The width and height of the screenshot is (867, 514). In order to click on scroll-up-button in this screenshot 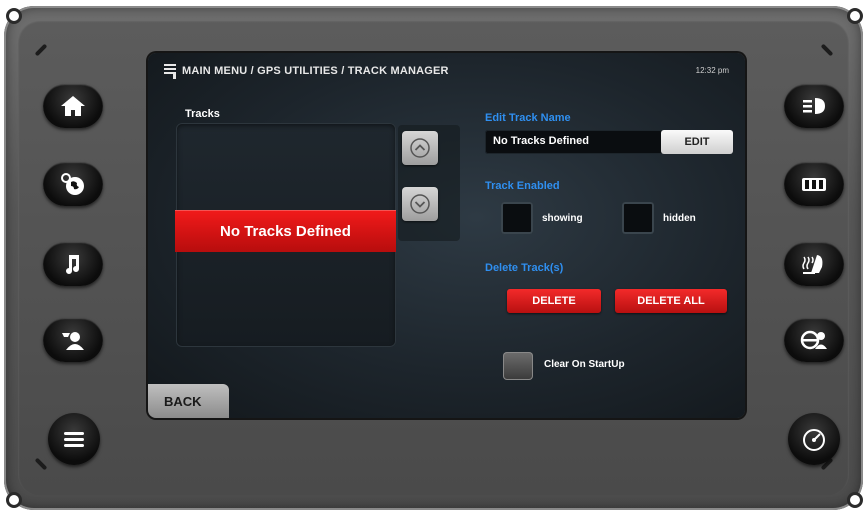, I will do `click(420, 148)`.